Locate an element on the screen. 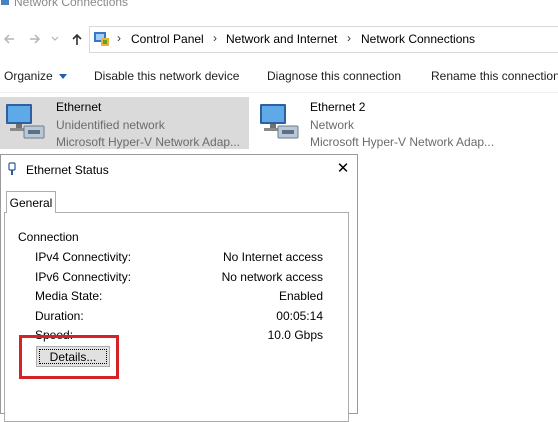 The image size is (558, 422). control-panel-icon is located at coordinates (101, 39).